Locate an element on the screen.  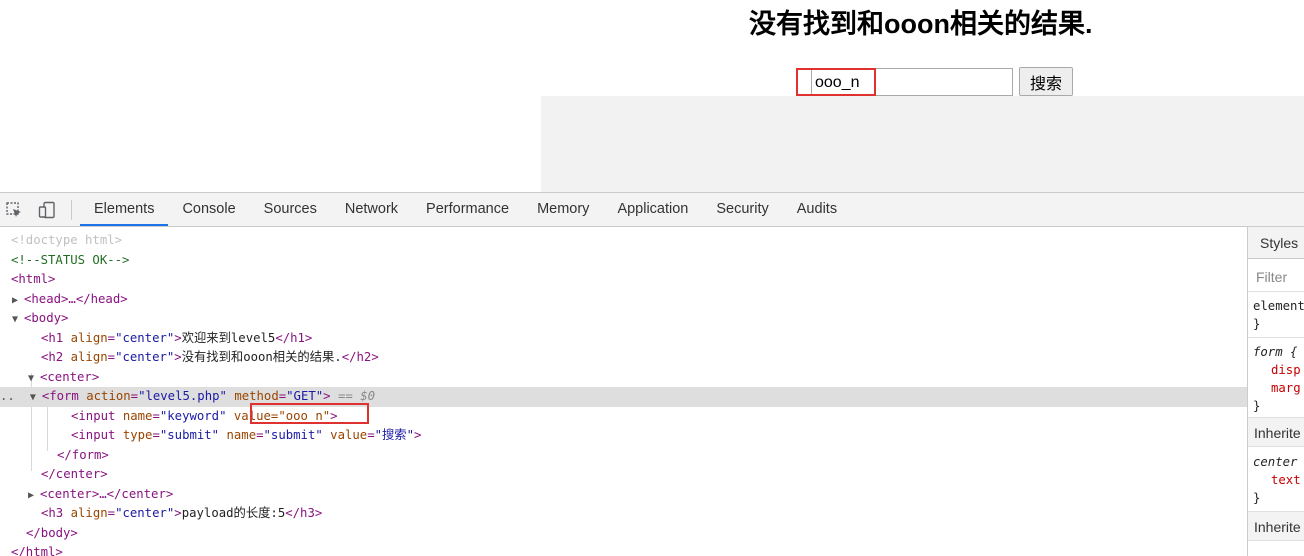
dom-h2-node: <h2 align="center">没有找到和ooon相关的结果.</h2> is located at coordinates (623, 358).